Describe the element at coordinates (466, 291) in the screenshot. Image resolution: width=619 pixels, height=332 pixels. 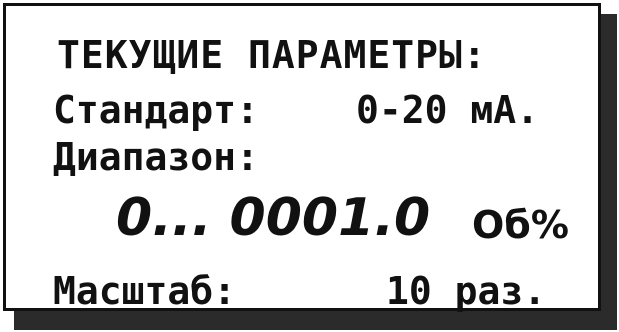
I see `scale-value: 10 раз.` at that location.